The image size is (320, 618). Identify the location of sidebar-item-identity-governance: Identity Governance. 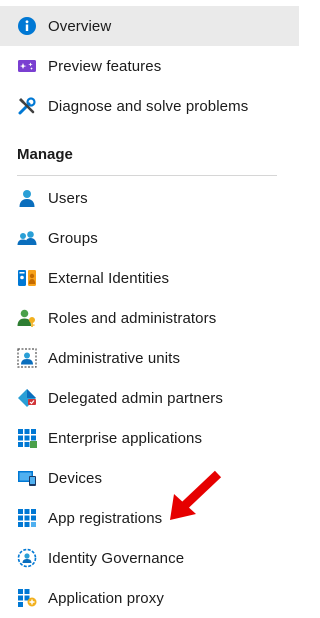
(149, 558).